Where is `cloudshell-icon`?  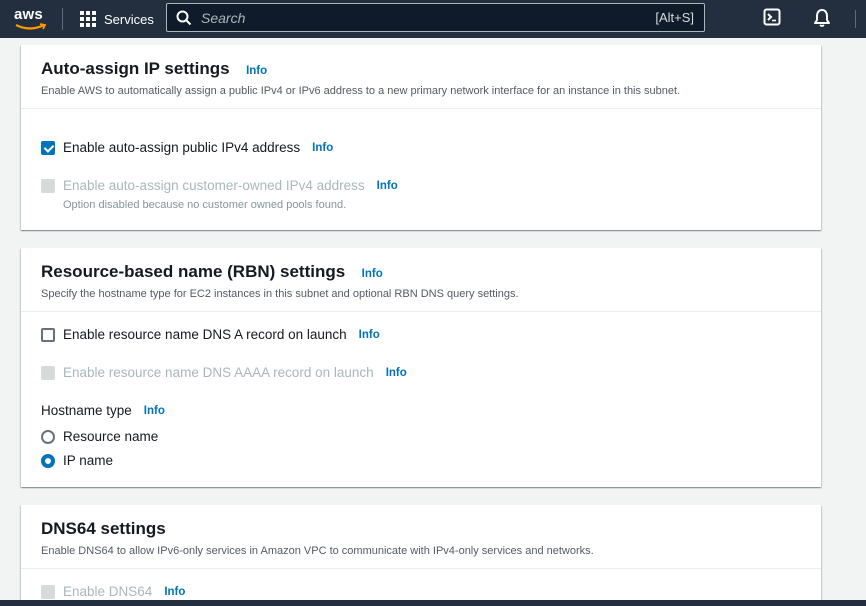 cloudshell-icon is located at coordinates (772, 17).